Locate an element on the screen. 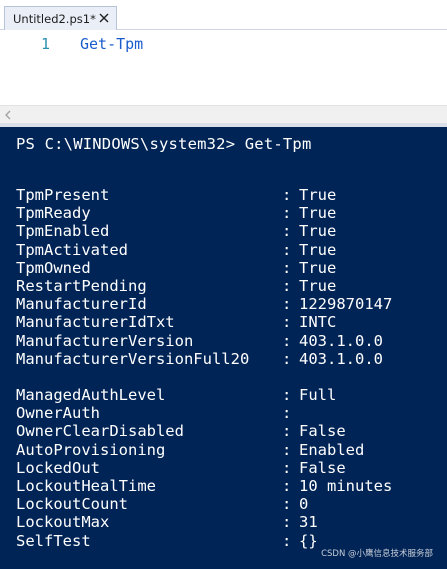  output-row: ManagedAuthLevel: Full is located at coordinates (226, 395).